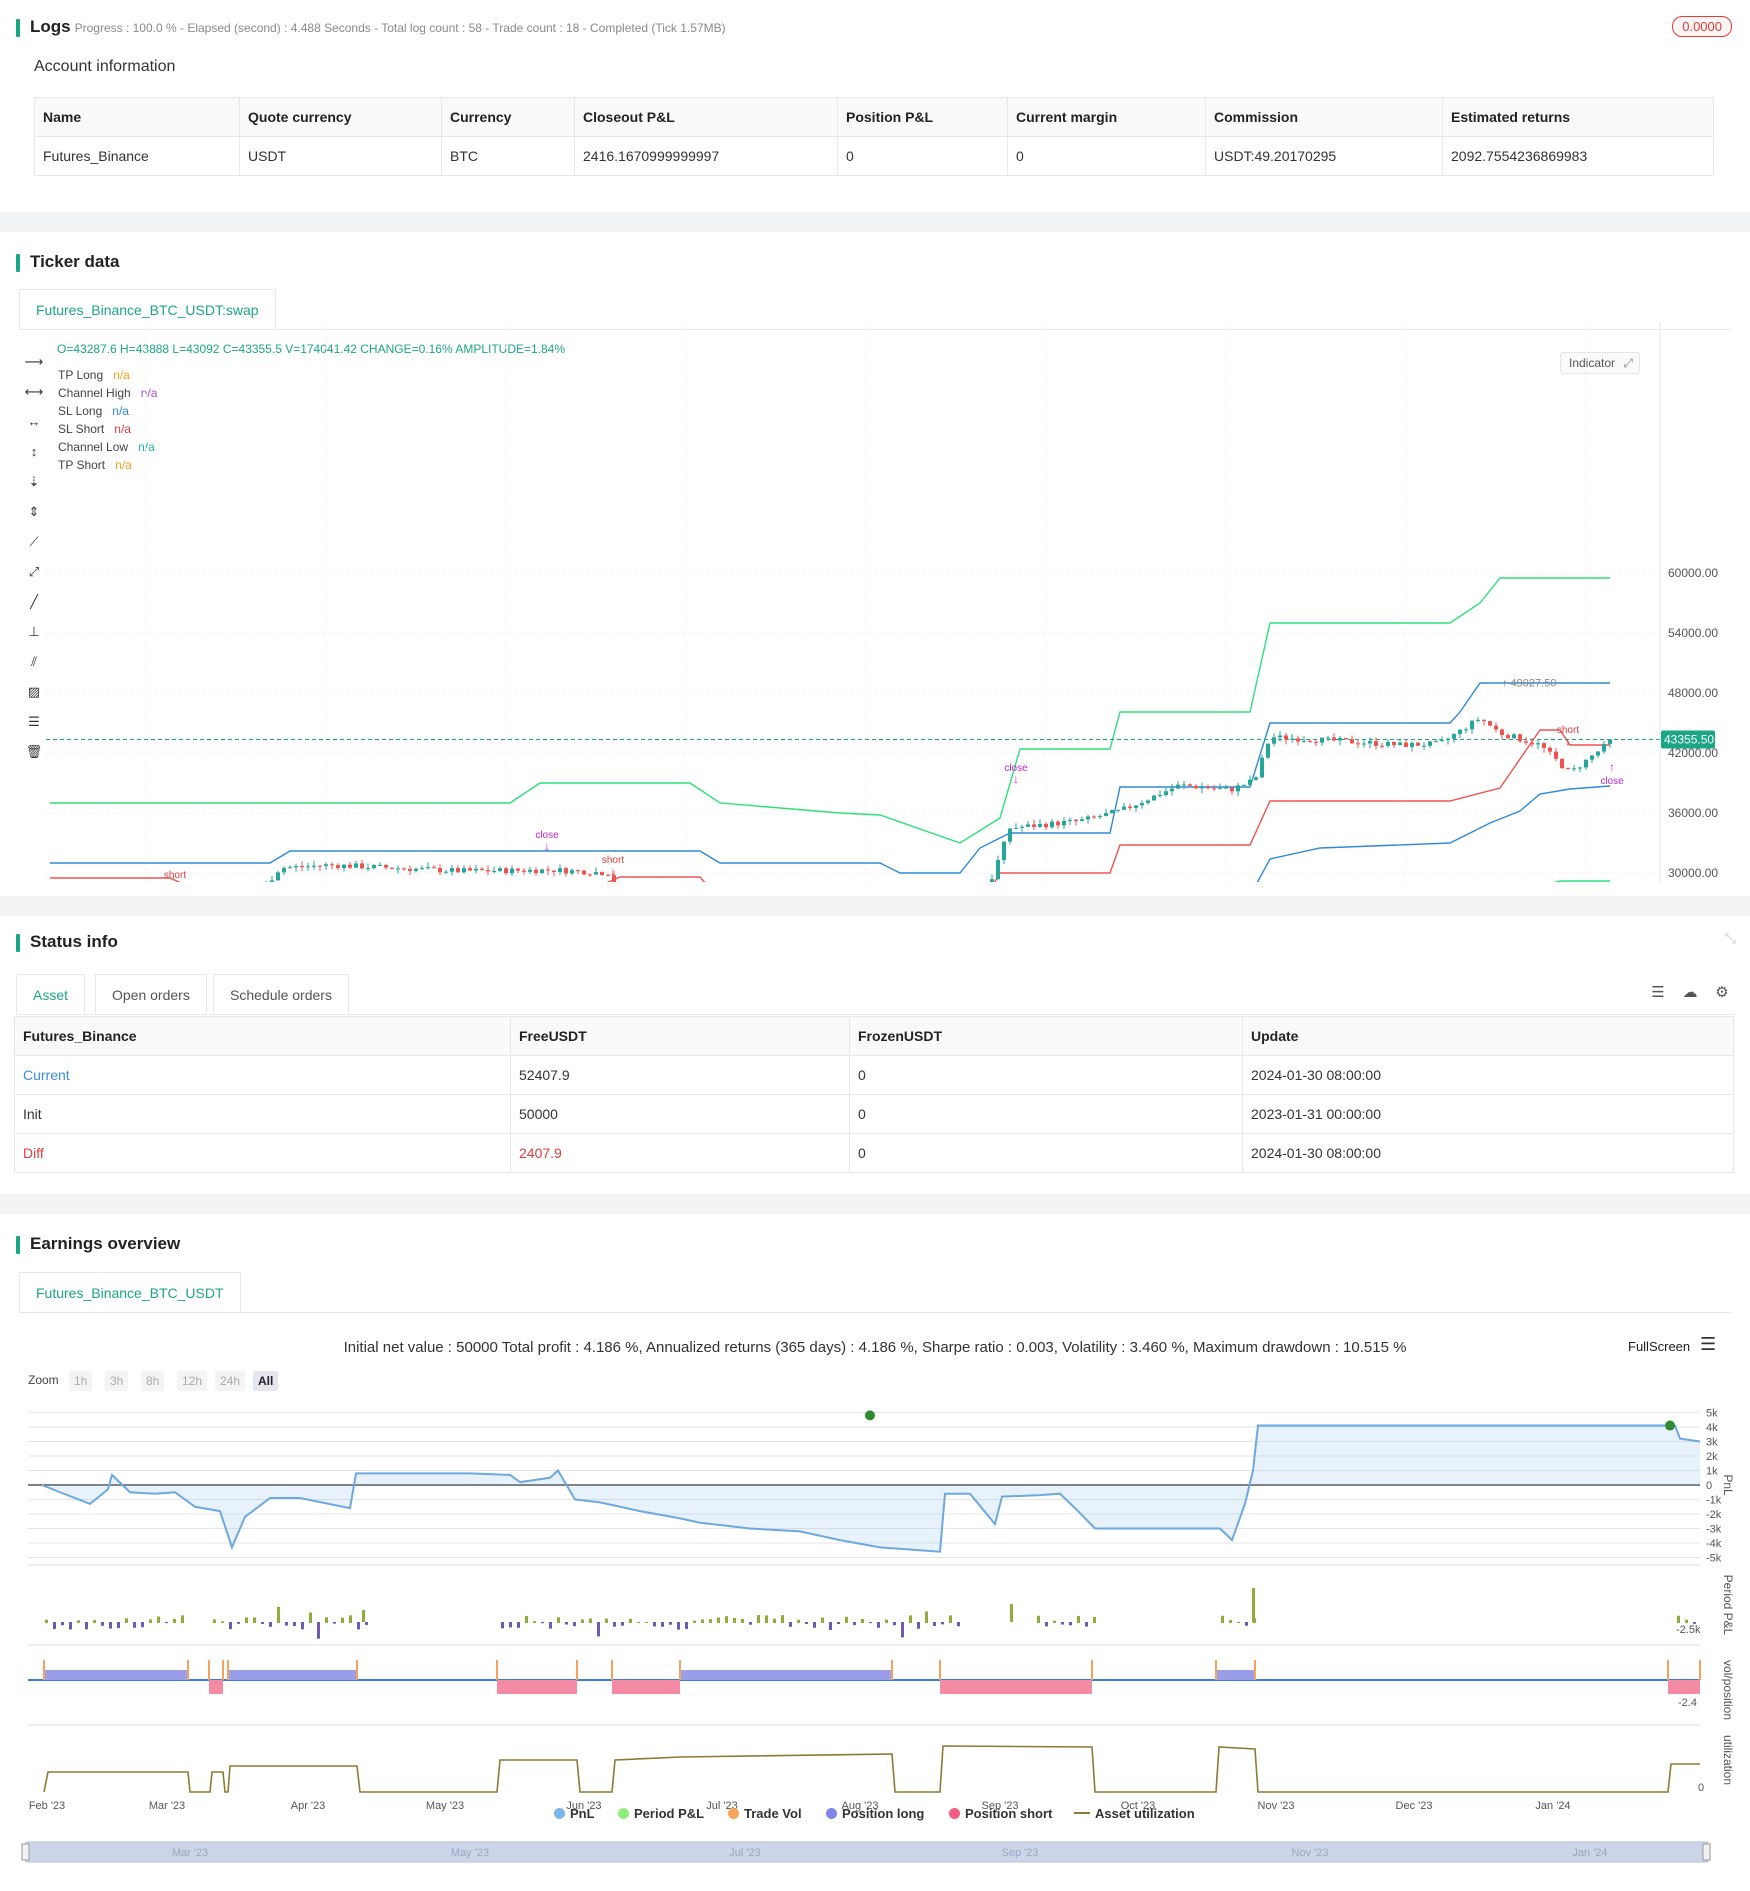 Image resolution: width=1750 pixels, height=1891 pixels. I want to click on zoom-1h: 1h, so click(81, 1381).